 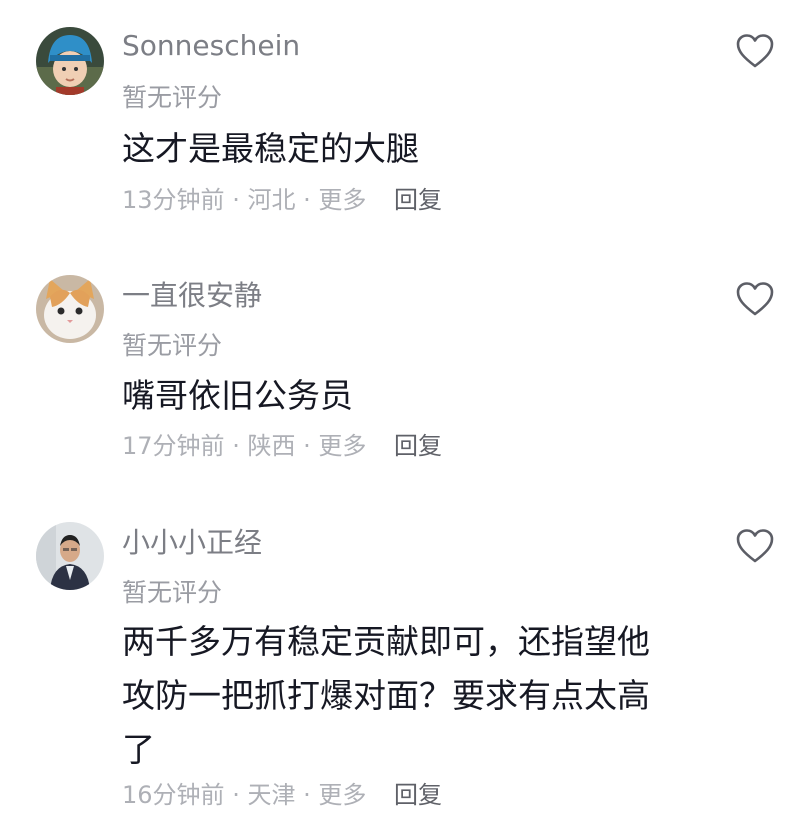 I want to click on timestamp: 17分钟前, so click(x=173, y=446).